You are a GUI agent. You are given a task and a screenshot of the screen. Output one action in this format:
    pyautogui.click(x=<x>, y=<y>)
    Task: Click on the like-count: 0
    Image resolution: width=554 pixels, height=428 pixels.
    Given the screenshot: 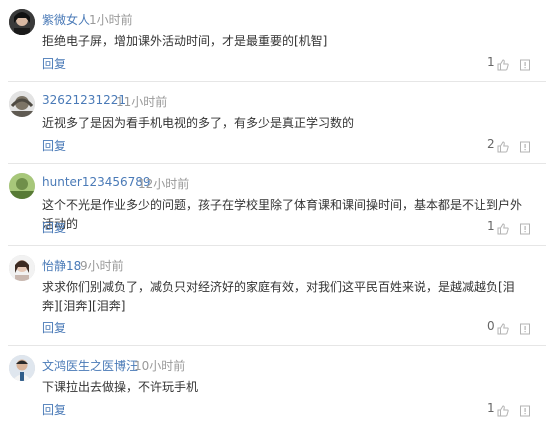 What is the action you would take?
    pyautogui.click(x=491, y=326)
    